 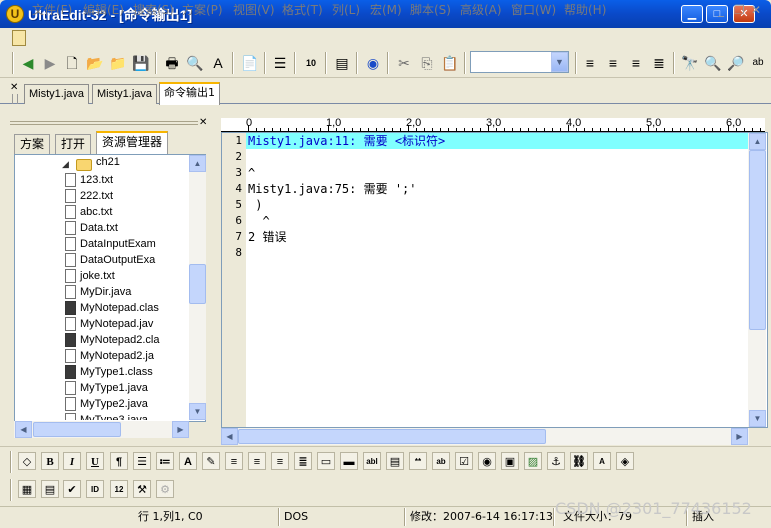 I want to click on tree-file-item: MyType1.class, so click(x=109, y=372).